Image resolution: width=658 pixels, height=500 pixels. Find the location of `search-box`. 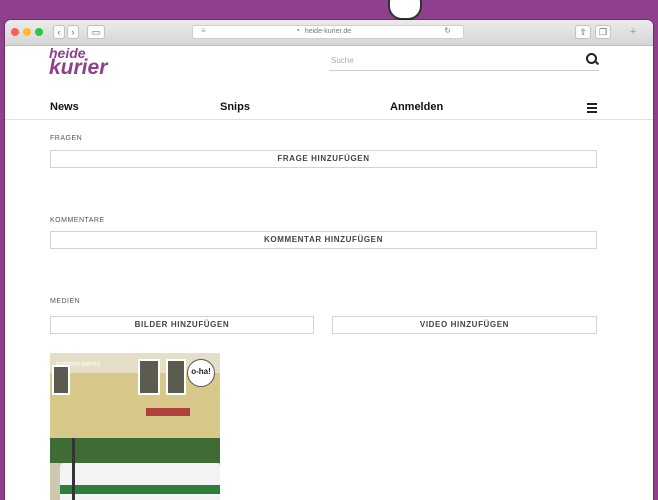

search-box is located at coordinates (464, 60).